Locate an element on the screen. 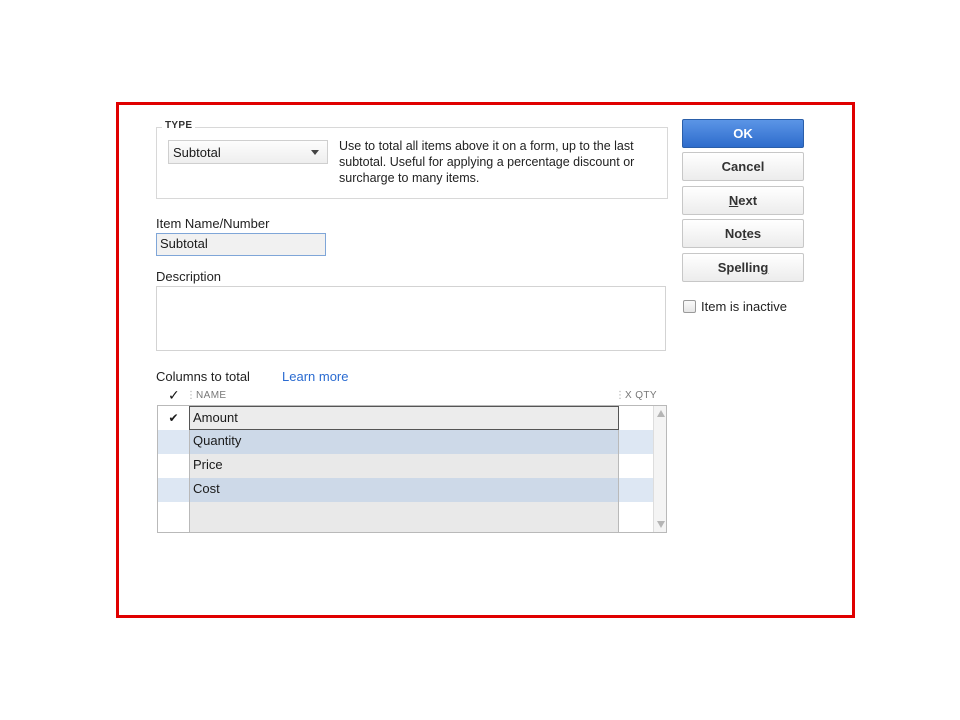 This screenshot has width=960, height=720. chevron-down-icon is located at coordinates (315, 152).